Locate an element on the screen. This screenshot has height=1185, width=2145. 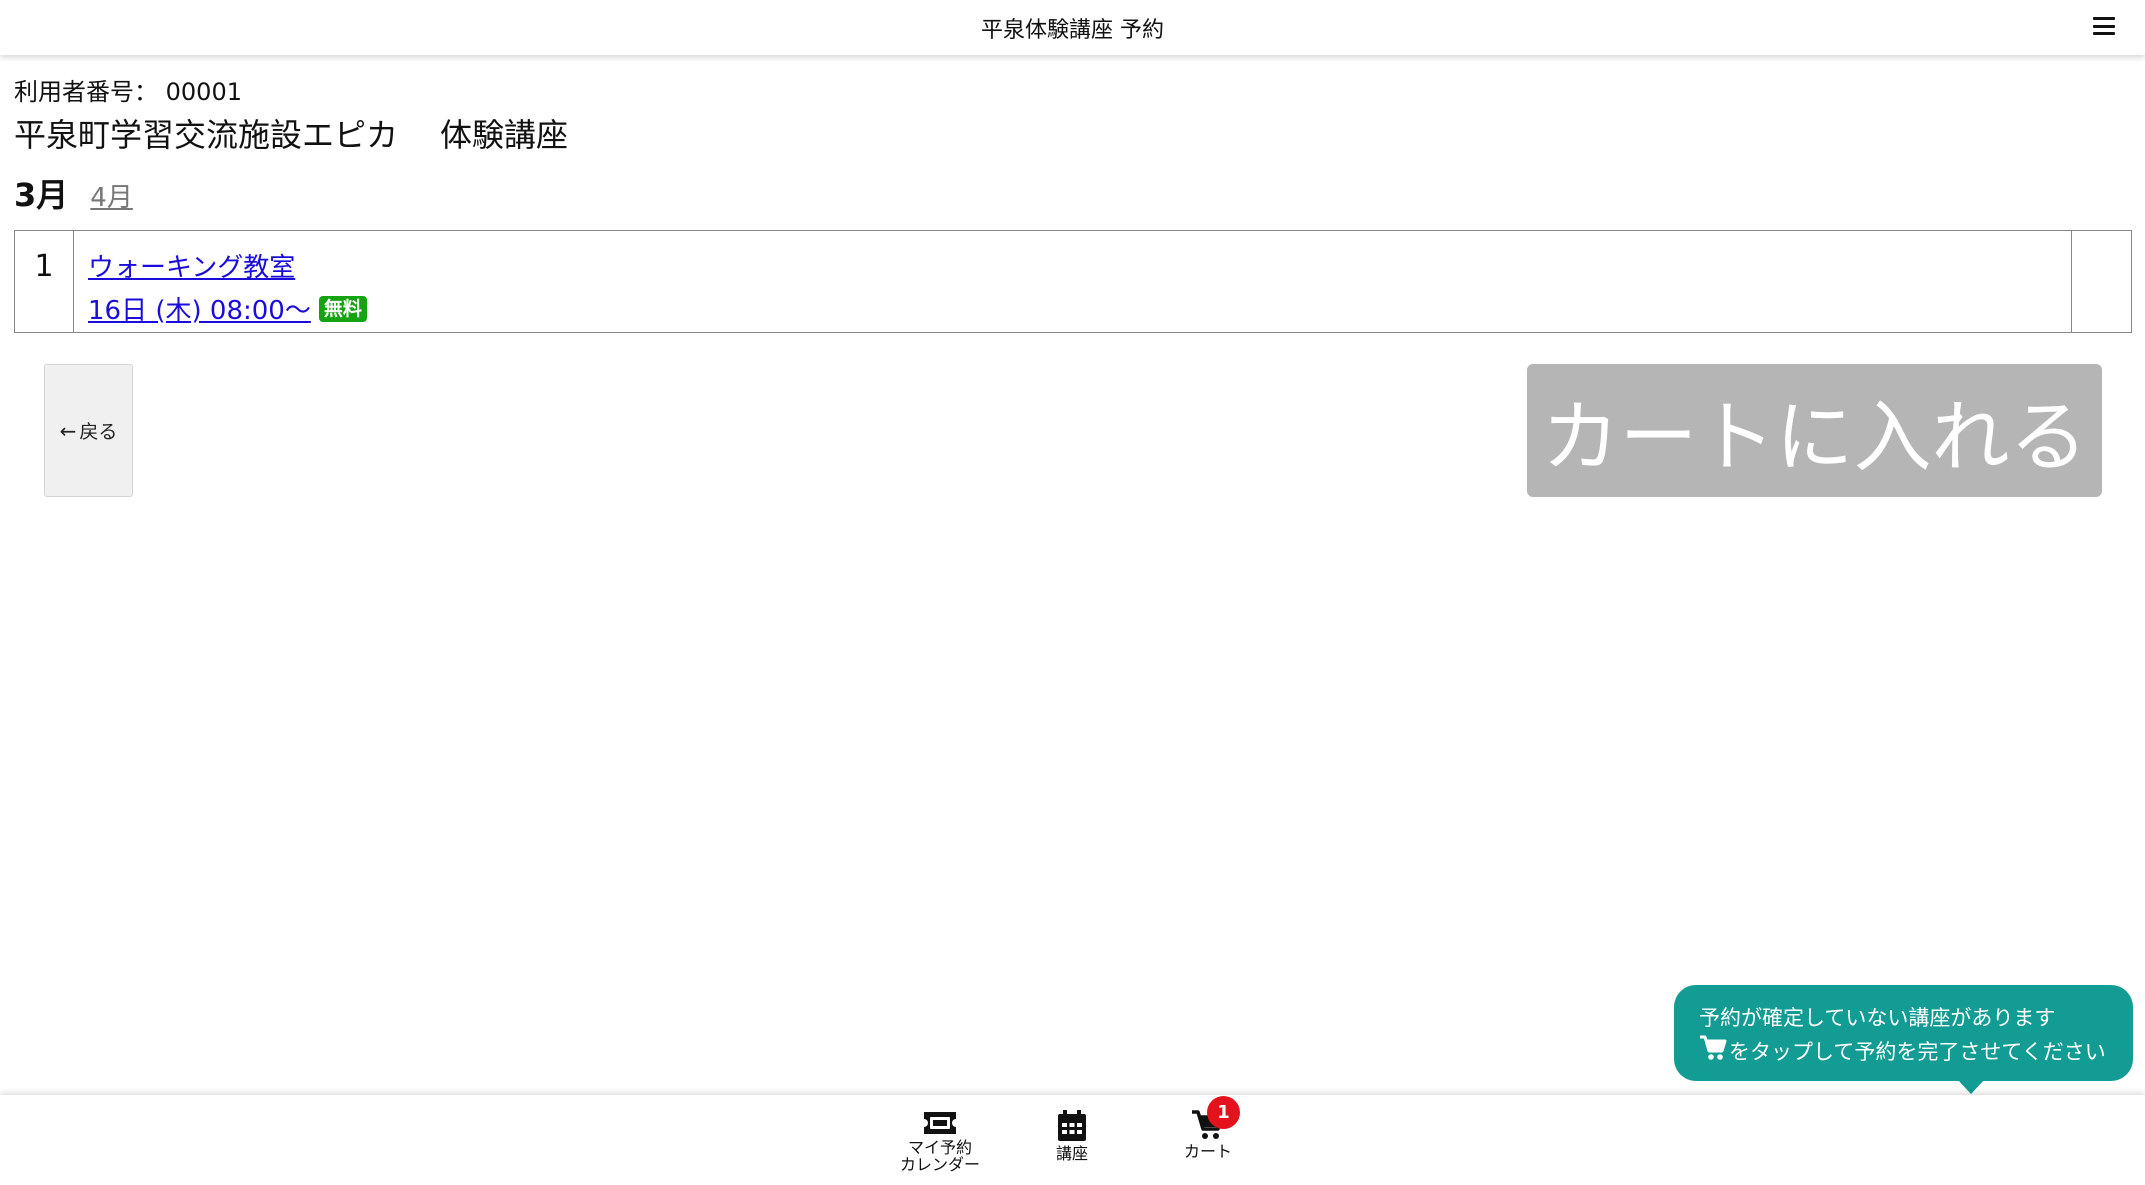
course-row-details: ウォーキング教室 16日 (木) 08:00〜 無料 is located at coordinates (1073, 281).